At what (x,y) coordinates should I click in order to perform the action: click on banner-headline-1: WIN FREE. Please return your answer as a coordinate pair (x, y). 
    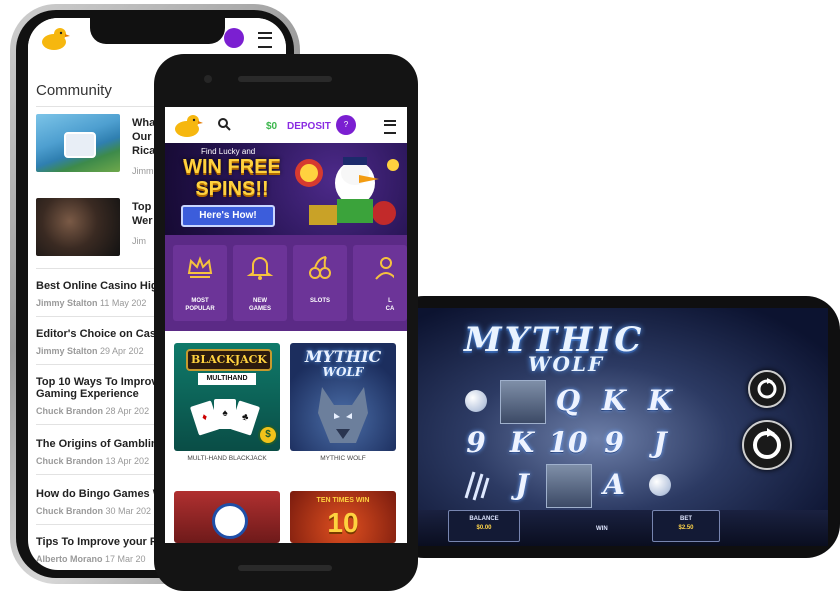
    Looking at the image, I should click on (232, 167).